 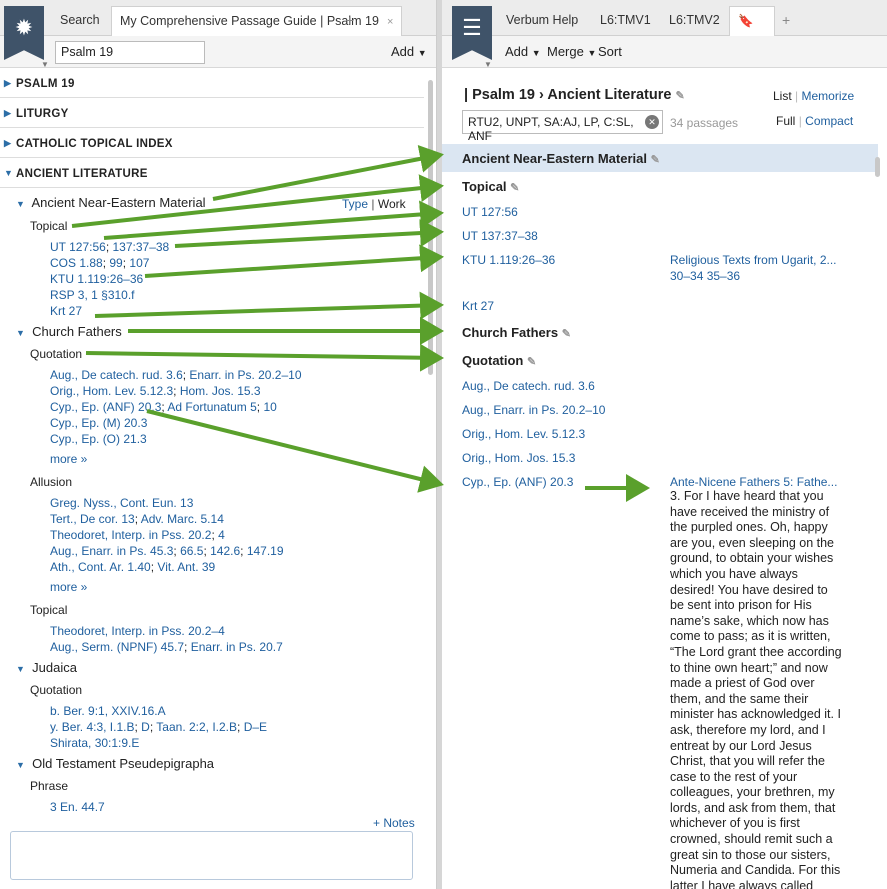 I want to click on passage-link: Aug., De catech. rud. 3.6, so click(x=528, y=386).